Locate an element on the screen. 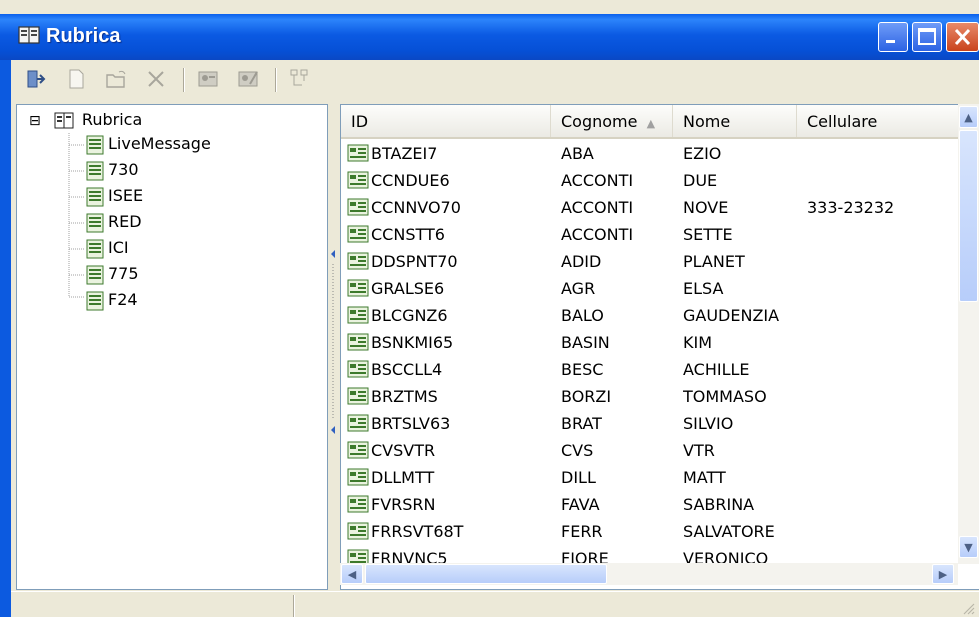 The height and width of the screenshot is (617, 979). cell-text: FAVA is located at coordinates (580, 504).